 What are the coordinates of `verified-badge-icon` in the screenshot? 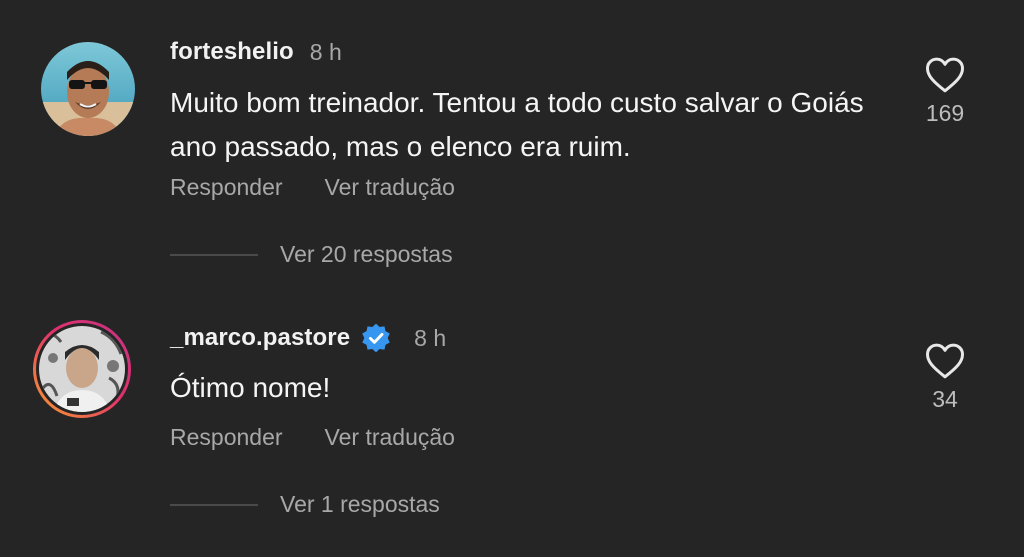 It's located at (376, 338).